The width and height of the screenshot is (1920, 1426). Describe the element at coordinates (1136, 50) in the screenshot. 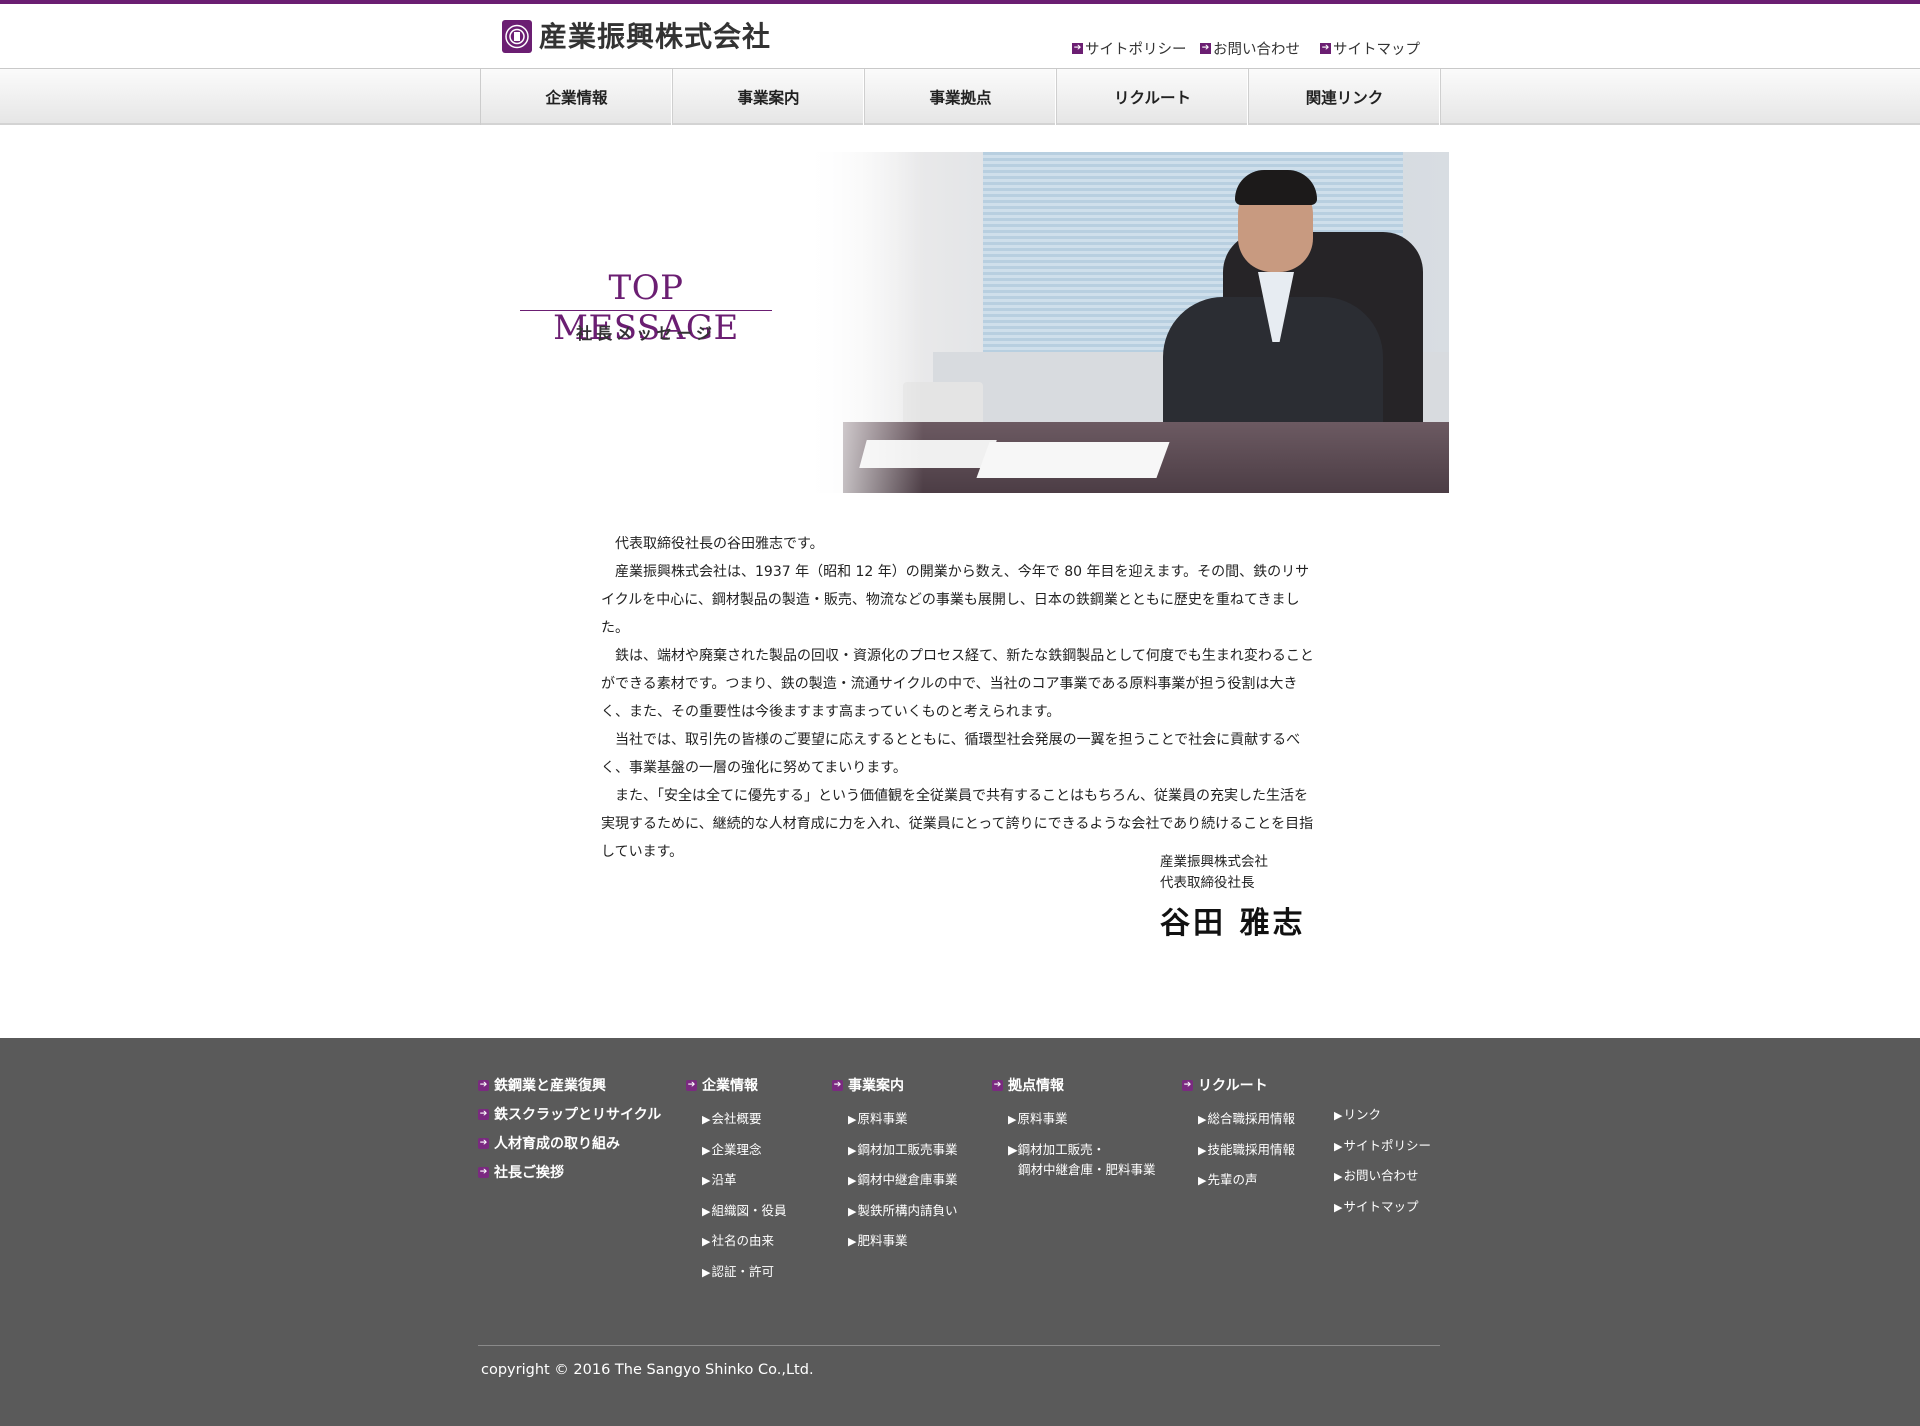

I see `util-link-label: サイトポリシー` at that location.